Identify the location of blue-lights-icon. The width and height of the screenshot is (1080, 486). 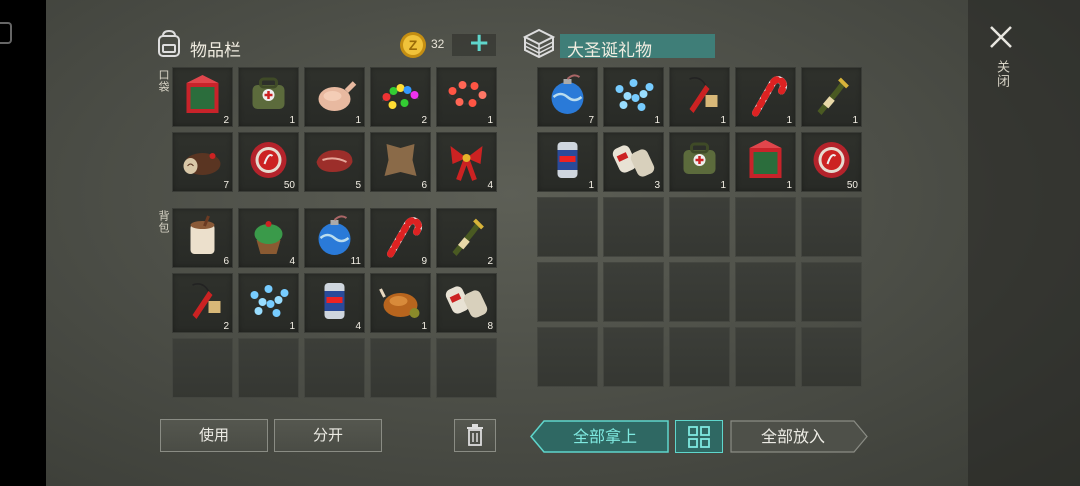
(269, 301).